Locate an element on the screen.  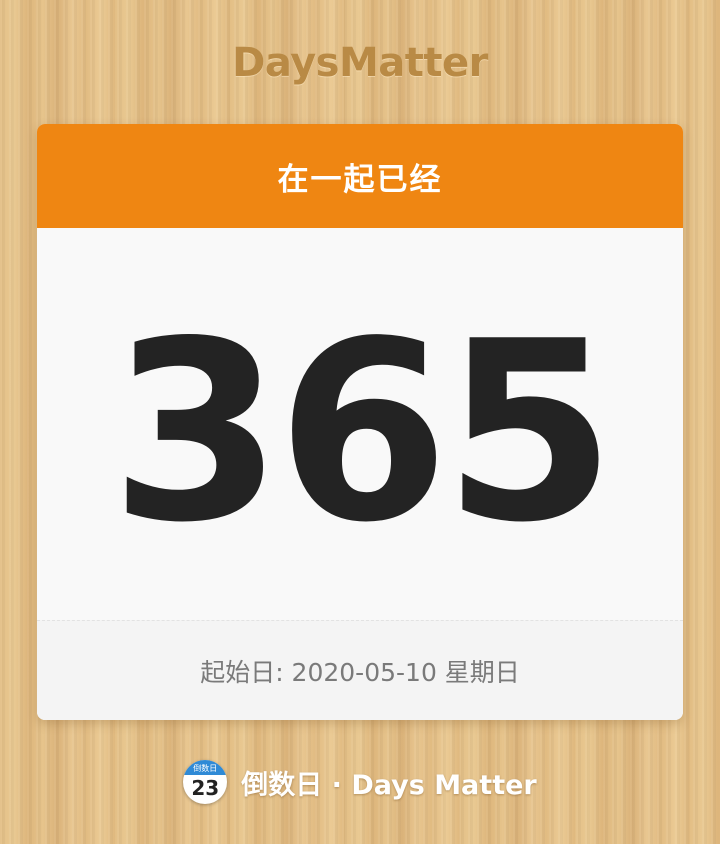
card-footer: 起始日: 2020-05-10 星期日 is located at coordinates (360, 670).